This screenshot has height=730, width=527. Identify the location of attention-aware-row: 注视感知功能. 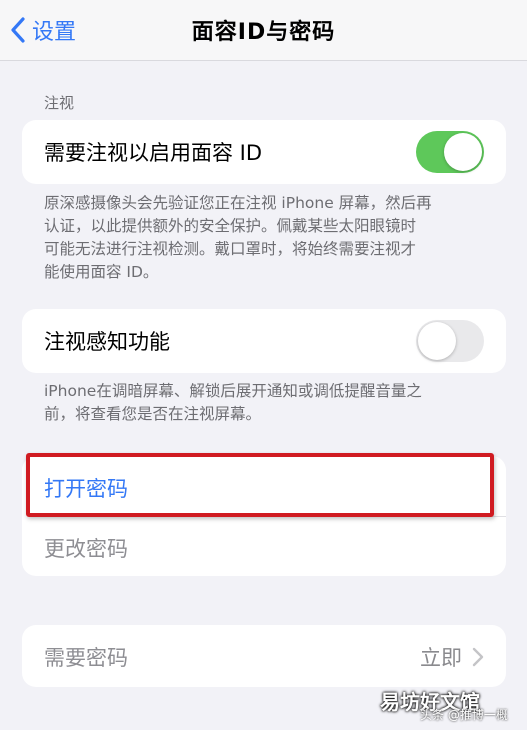
(264, 341).